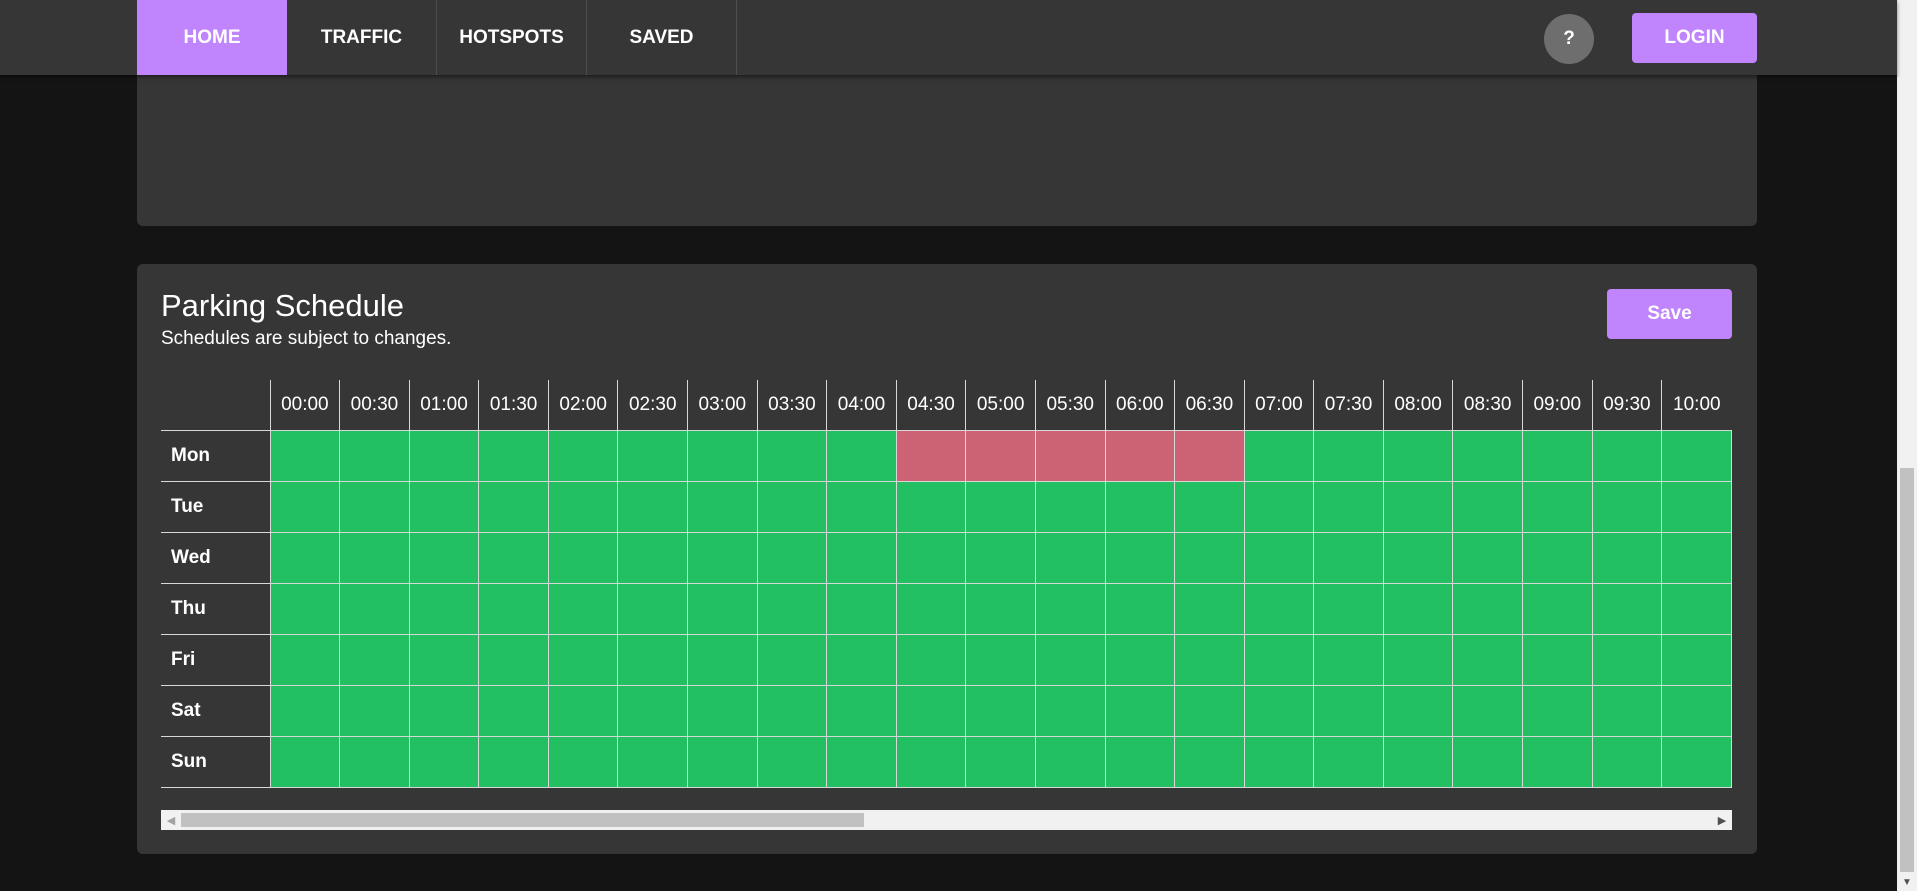  Describe the element at coordinates (1722, 820) in the screenshot. I see `arrow-right-icon: ▶` at that location.